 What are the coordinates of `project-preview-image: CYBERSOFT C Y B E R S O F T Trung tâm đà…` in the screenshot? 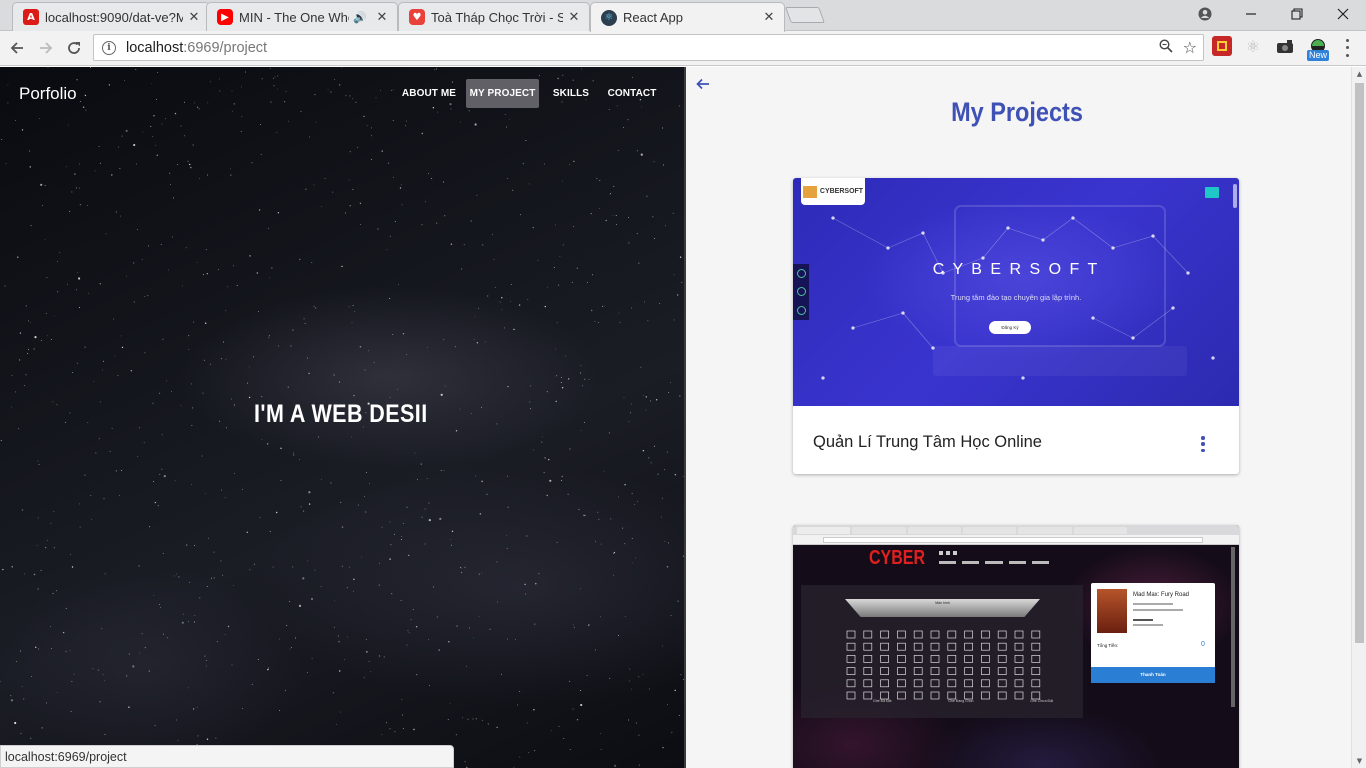 It's located at (1016, 292).